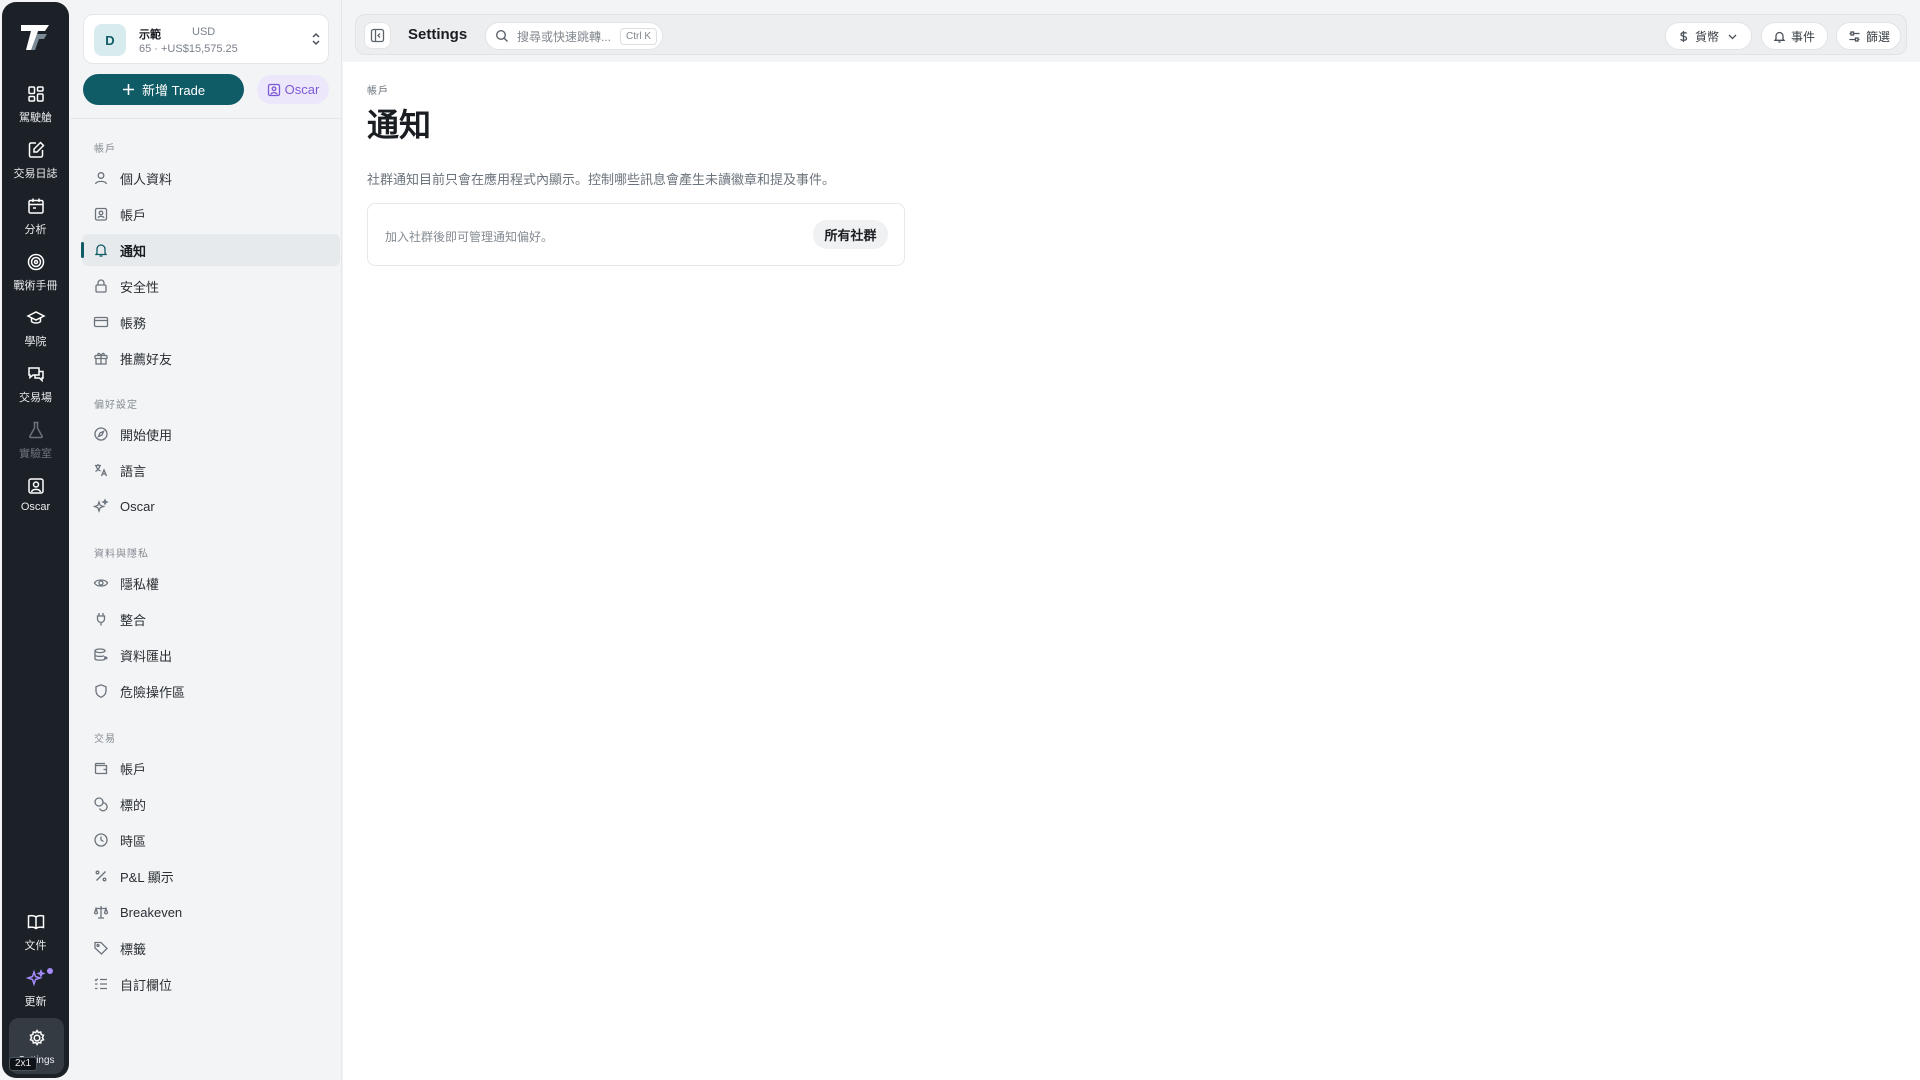  Describe the element at coordinates (211, 470) in the screenshot. I see `nav-item-language: 語言` at that location.